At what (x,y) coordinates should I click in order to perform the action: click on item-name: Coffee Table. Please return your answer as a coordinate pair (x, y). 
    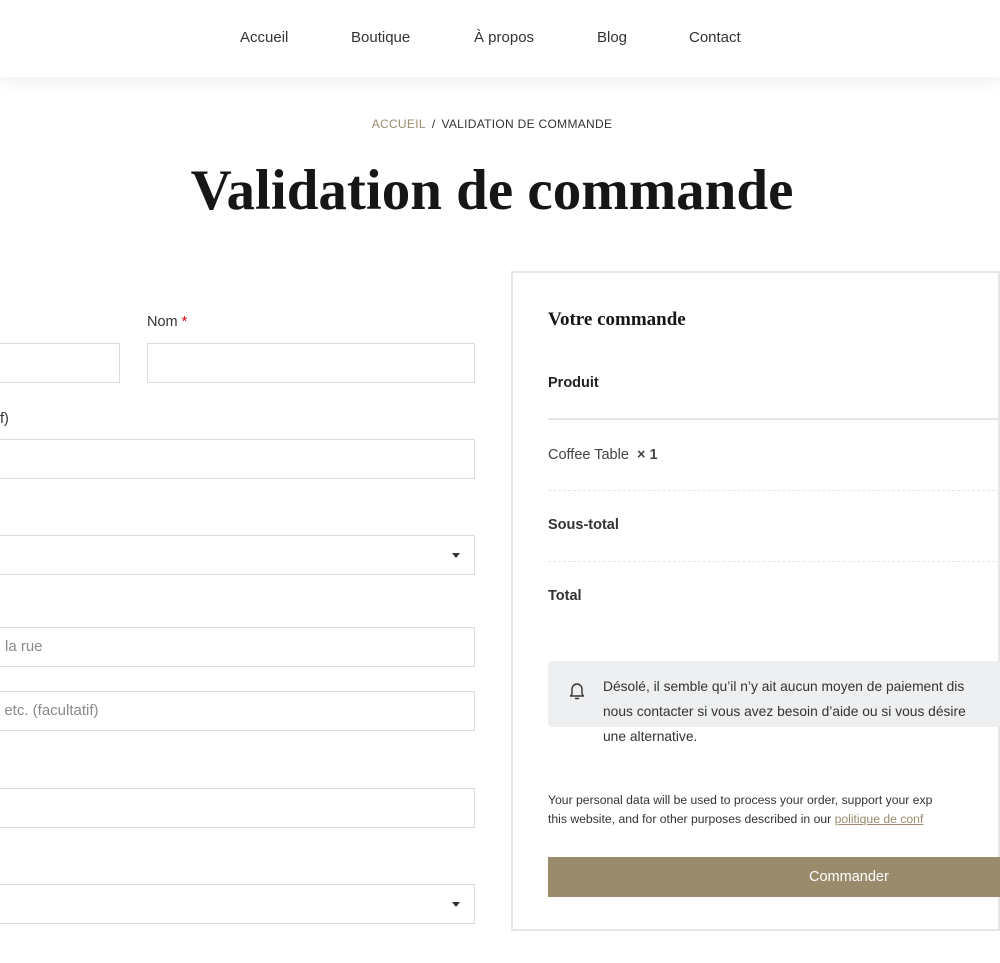
    Looking at the image, I should click on (588, 455).